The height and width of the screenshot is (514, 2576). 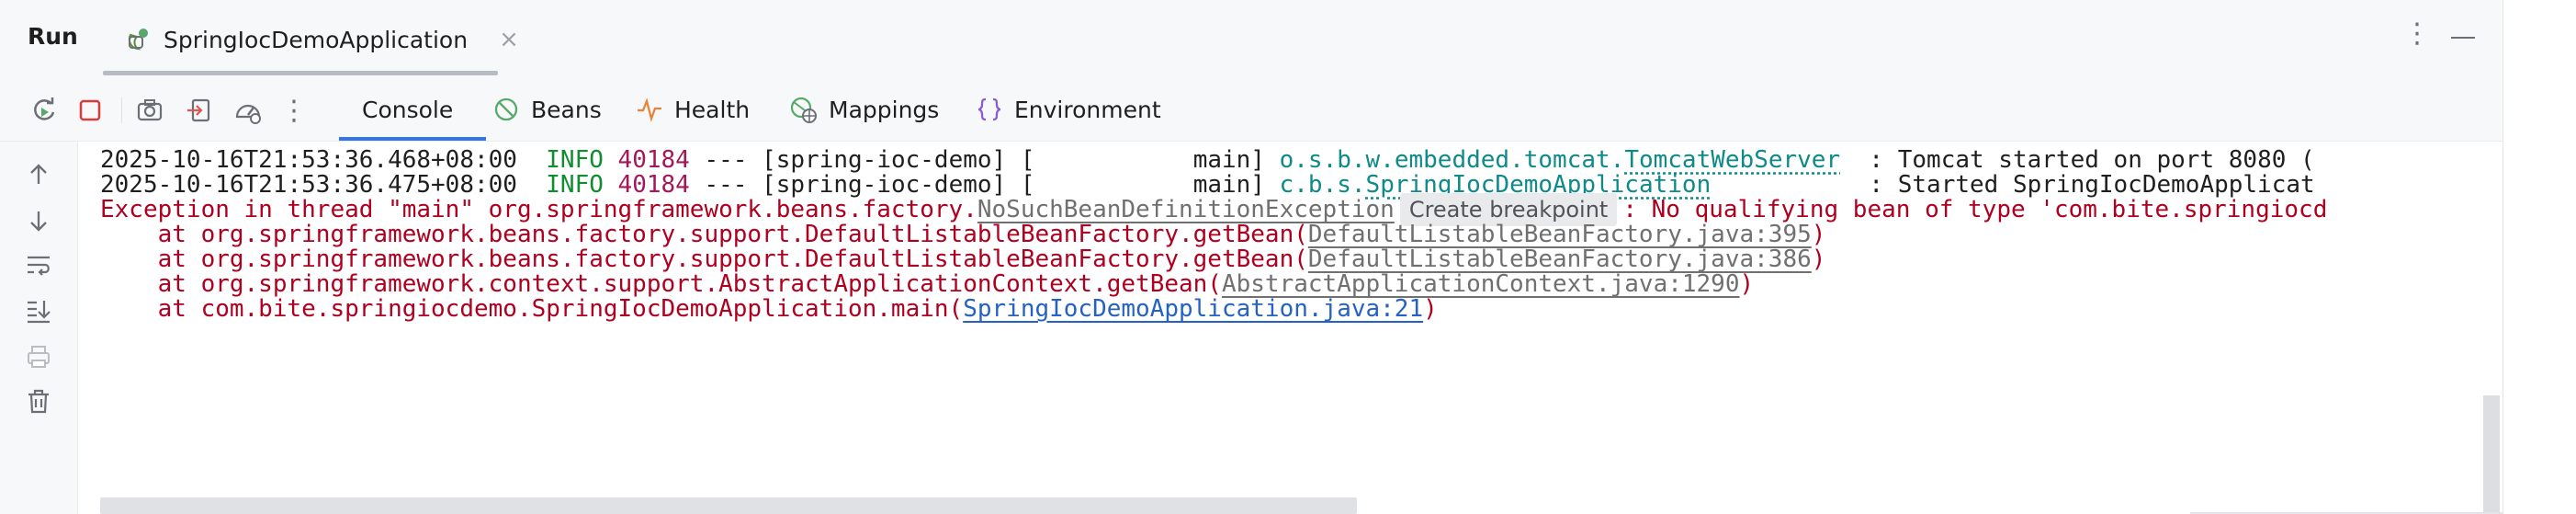 What do you see at coordinates (300, 73) in the screenshot?
I see `run-tab-underline` at bounding box center [300, 73].